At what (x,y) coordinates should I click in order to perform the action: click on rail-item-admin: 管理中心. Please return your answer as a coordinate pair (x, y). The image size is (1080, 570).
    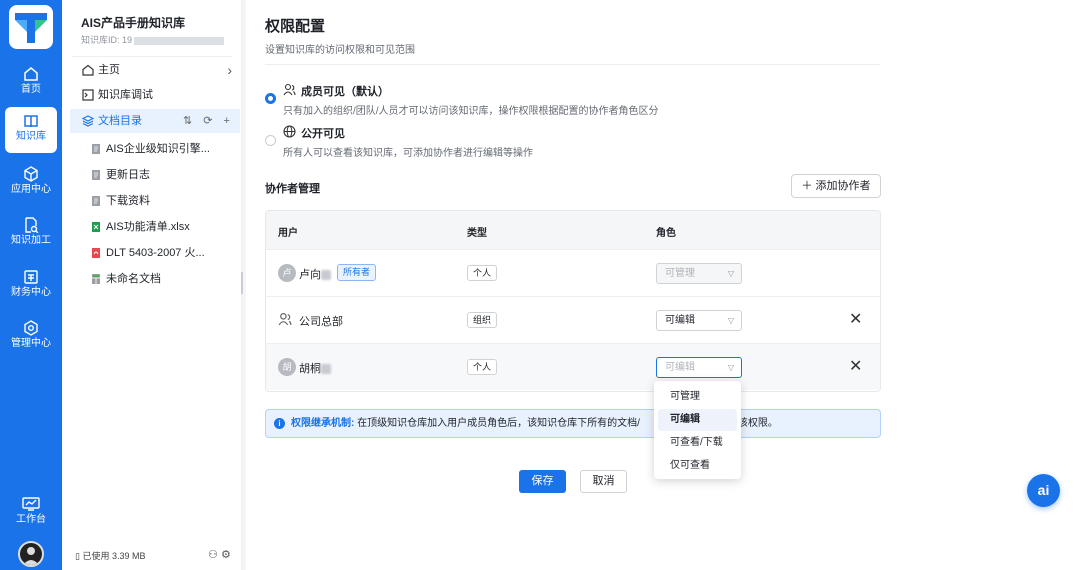
    Looking at the image, I should click on (31, 337).